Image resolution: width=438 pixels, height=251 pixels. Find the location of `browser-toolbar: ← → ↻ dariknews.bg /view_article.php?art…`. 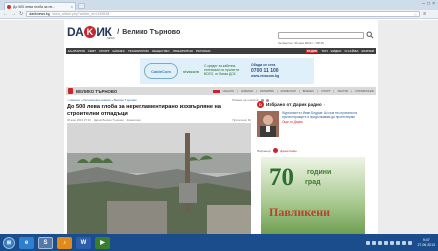

browser-toolbar: ← → ↻ dariknews.bg /view_article.php?art… is located at coordinates (219, 14).